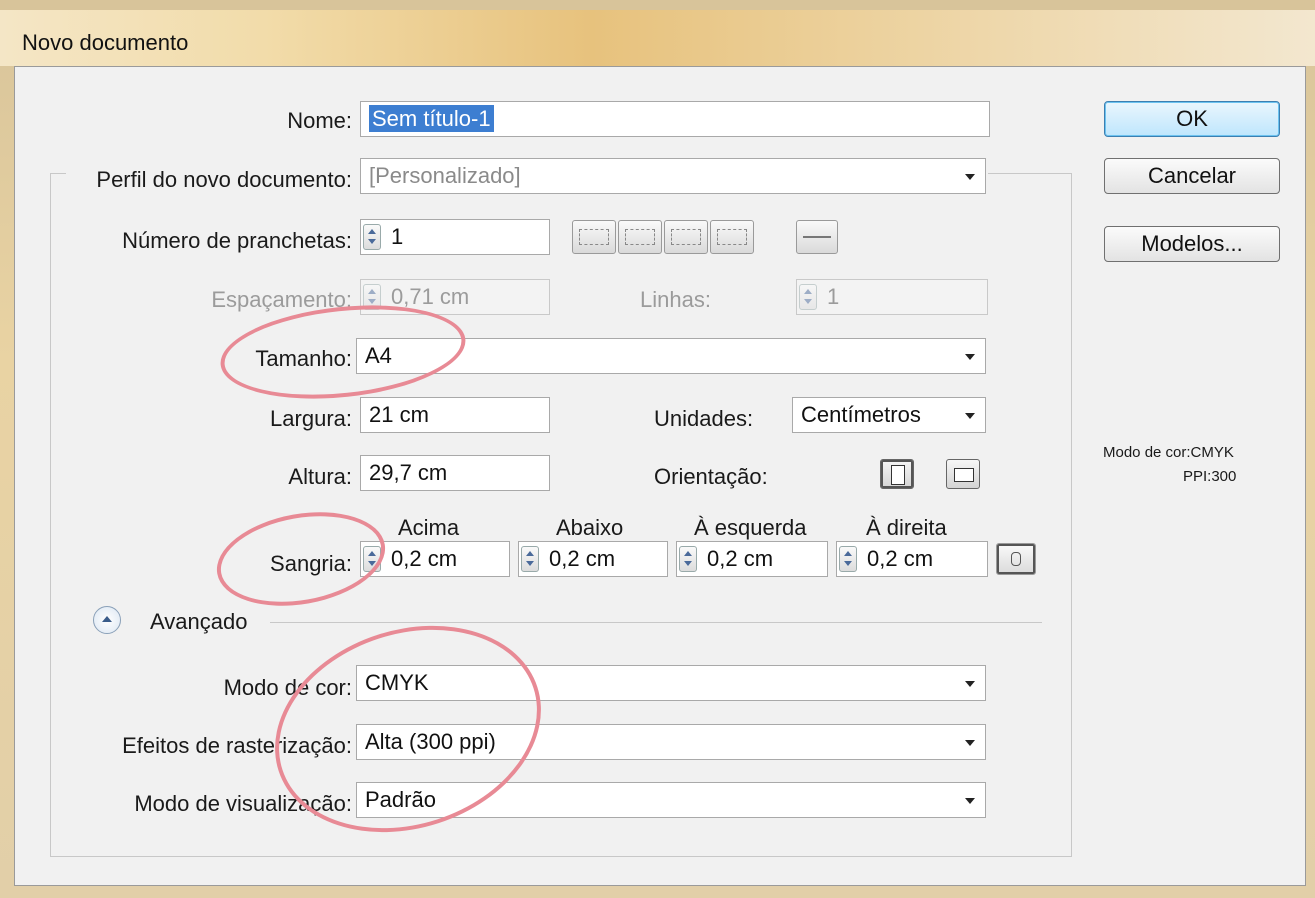  I want to click on profile-select: [Personalizado], so click(673, 176).